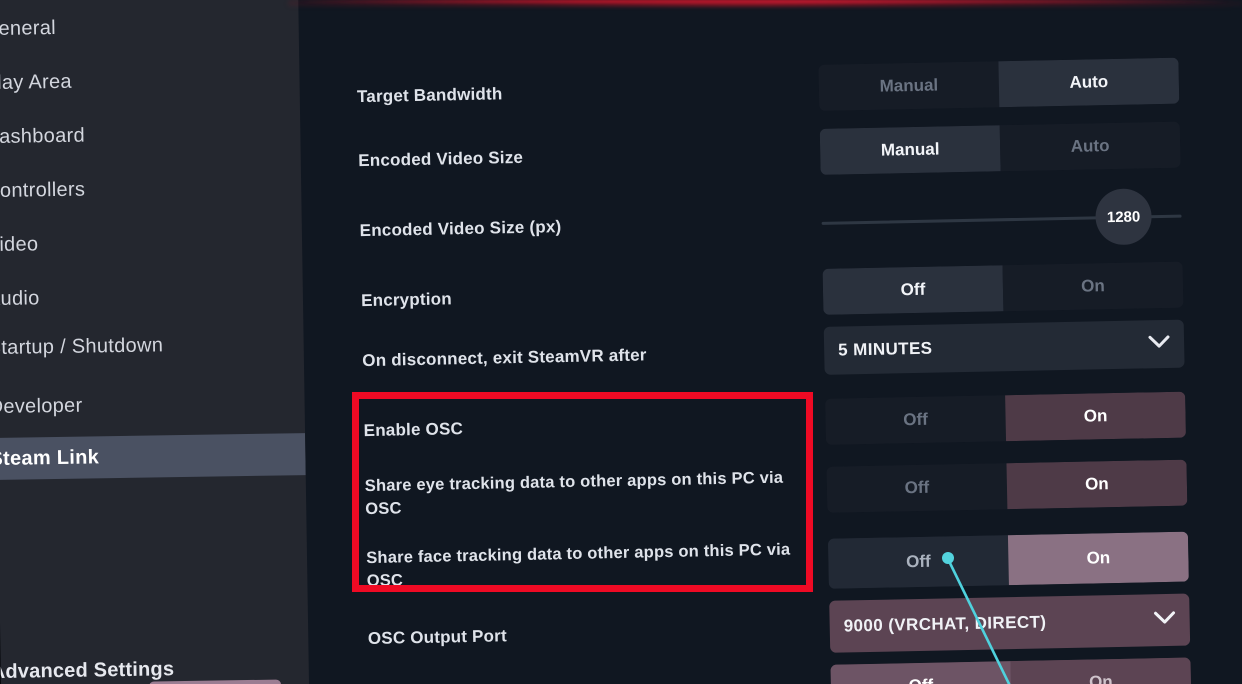  Describe the element at coordinates (504, 358) in the screenshot. I see `setting-label: On disconnect, exit SteamVR after` at that location.